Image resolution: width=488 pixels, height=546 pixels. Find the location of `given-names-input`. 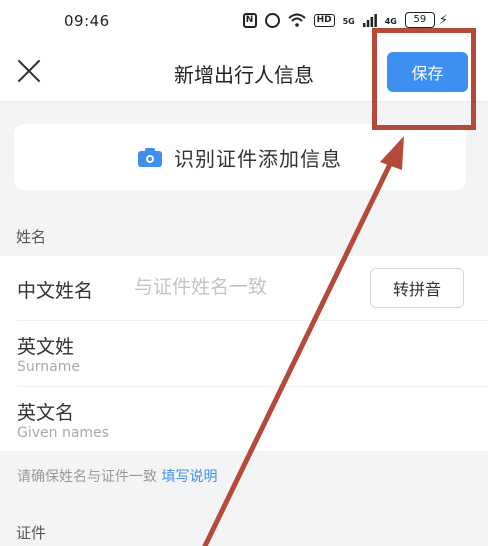

given-names-input is located at coordinates (294, 420).